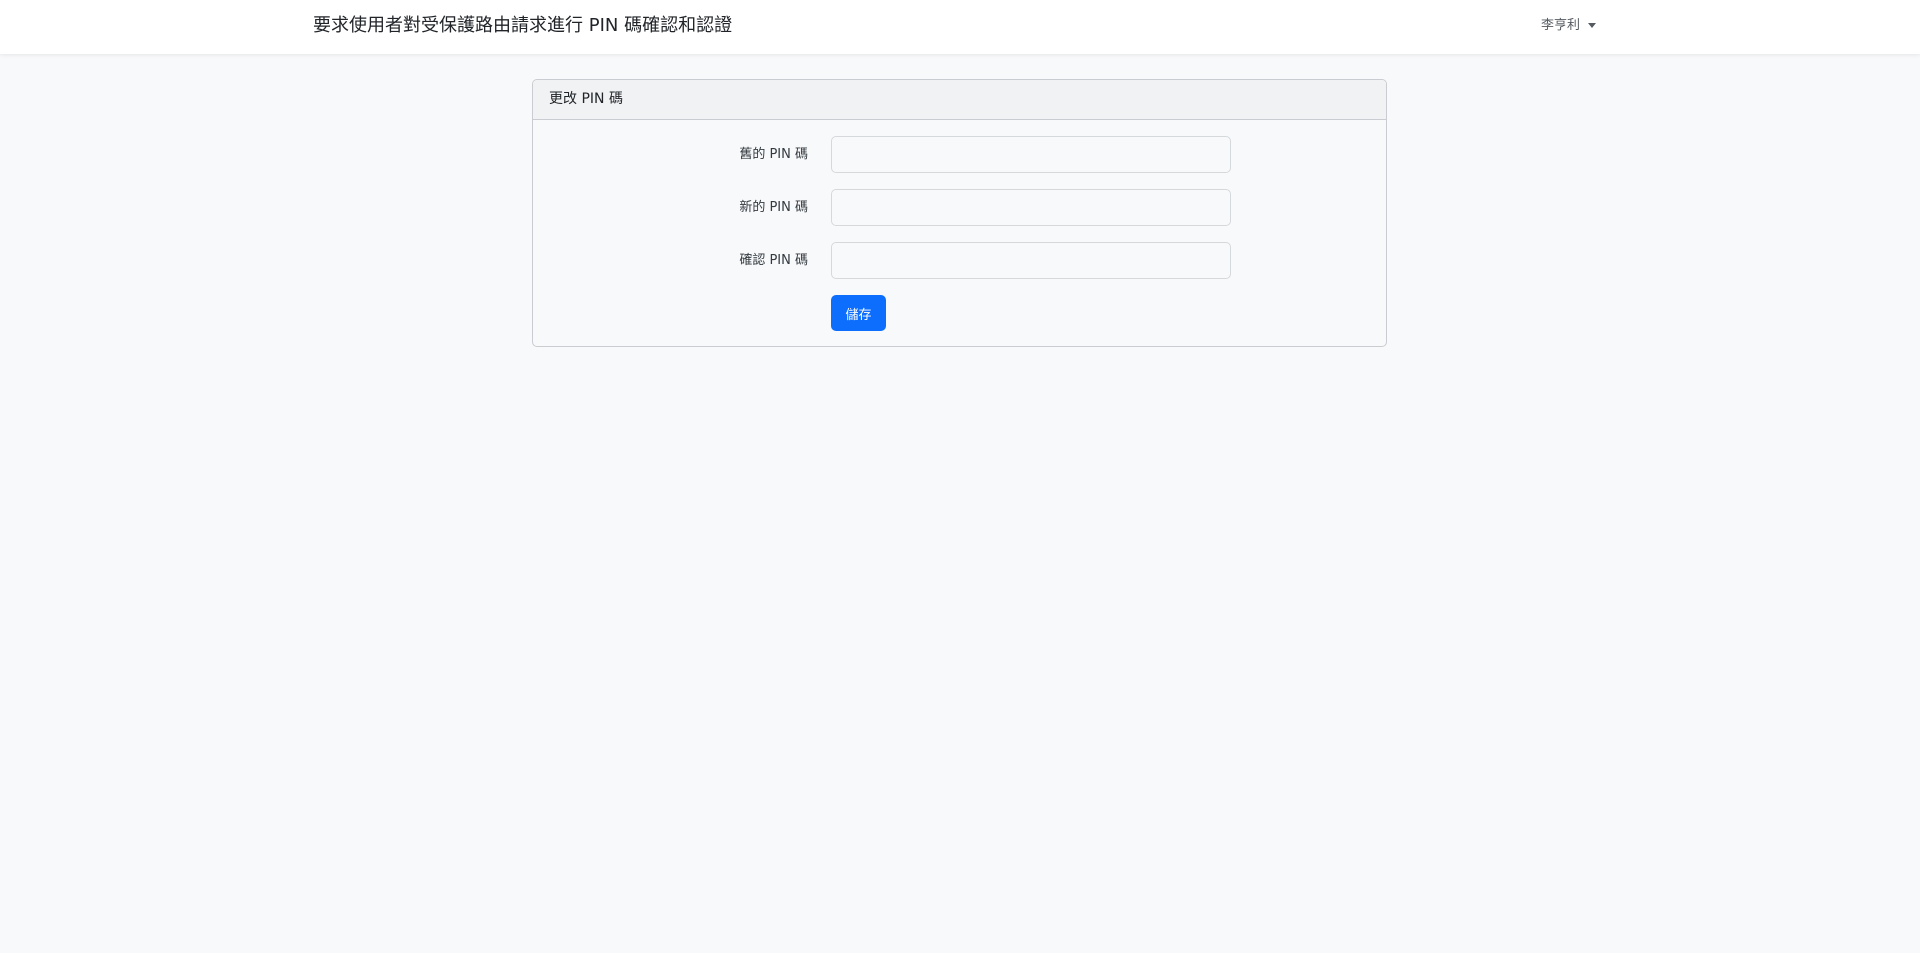 The width and height of the screenshot is (1920, 953). I want to click on user-dropdown-toggle: 李亨利, so click(1569, 27).